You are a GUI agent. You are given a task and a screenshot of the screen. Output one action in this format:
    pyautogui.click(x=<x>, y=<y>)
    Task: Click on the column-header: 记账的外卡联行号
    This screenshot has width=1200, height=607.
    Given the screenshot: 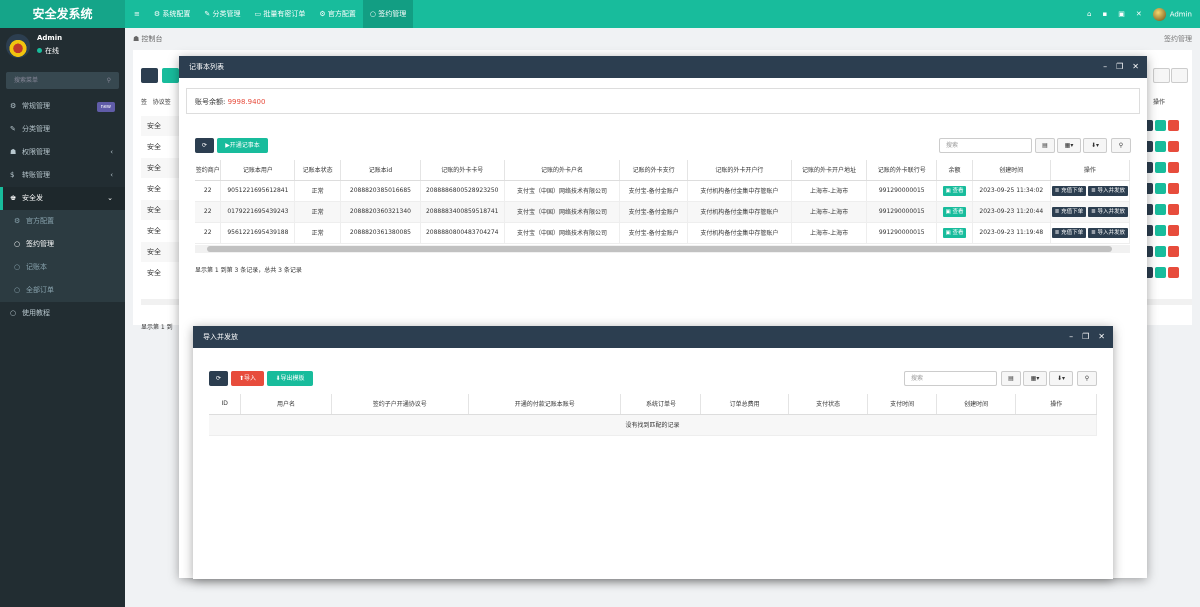 What is the action you would take?
    pyautogui.click(x=902, y=170)
    